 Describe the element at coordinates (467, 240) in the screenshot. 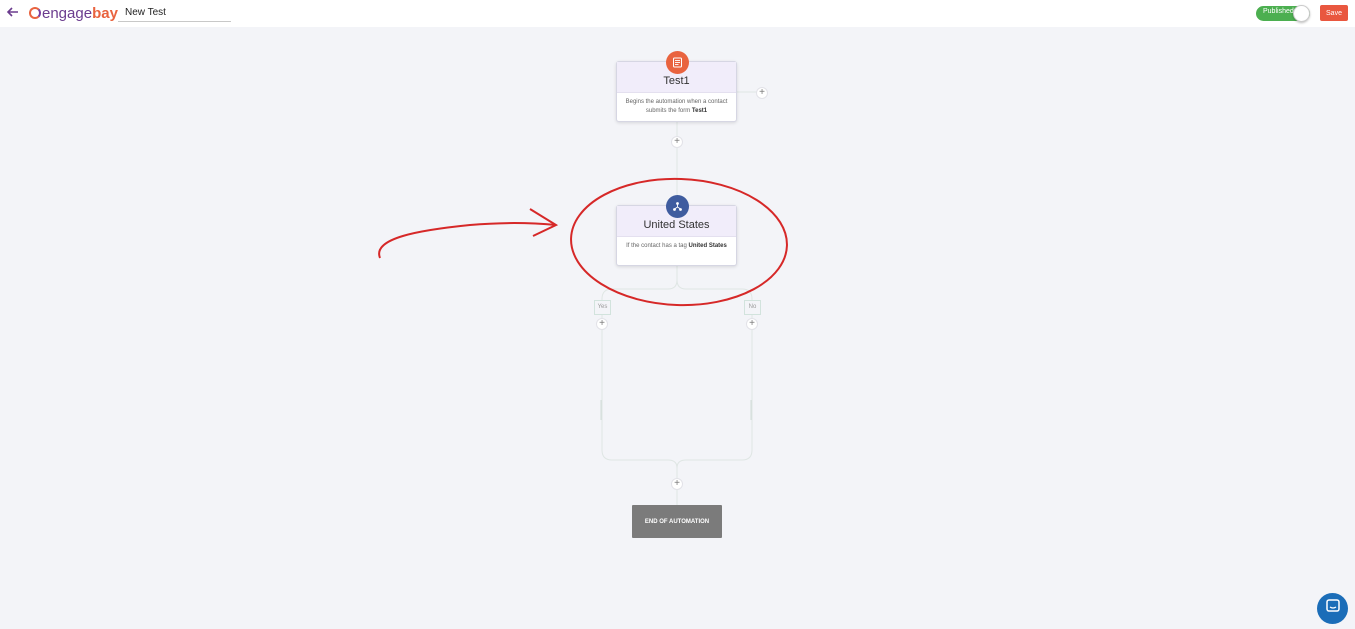

I see `annotation-arrow-shaft` at that location.